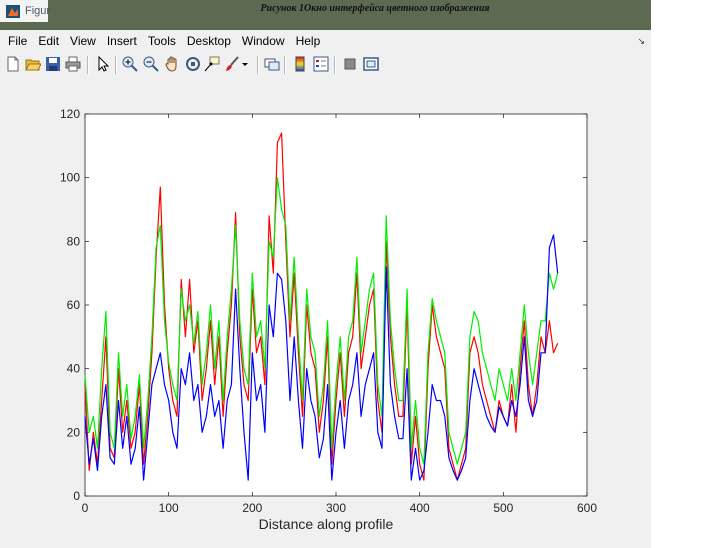 The image size is (702, 548). What do you see at coordinates (70, 114) in the screenshot?
I see `y-tick-label: 120` at bounding box center [70, 114].